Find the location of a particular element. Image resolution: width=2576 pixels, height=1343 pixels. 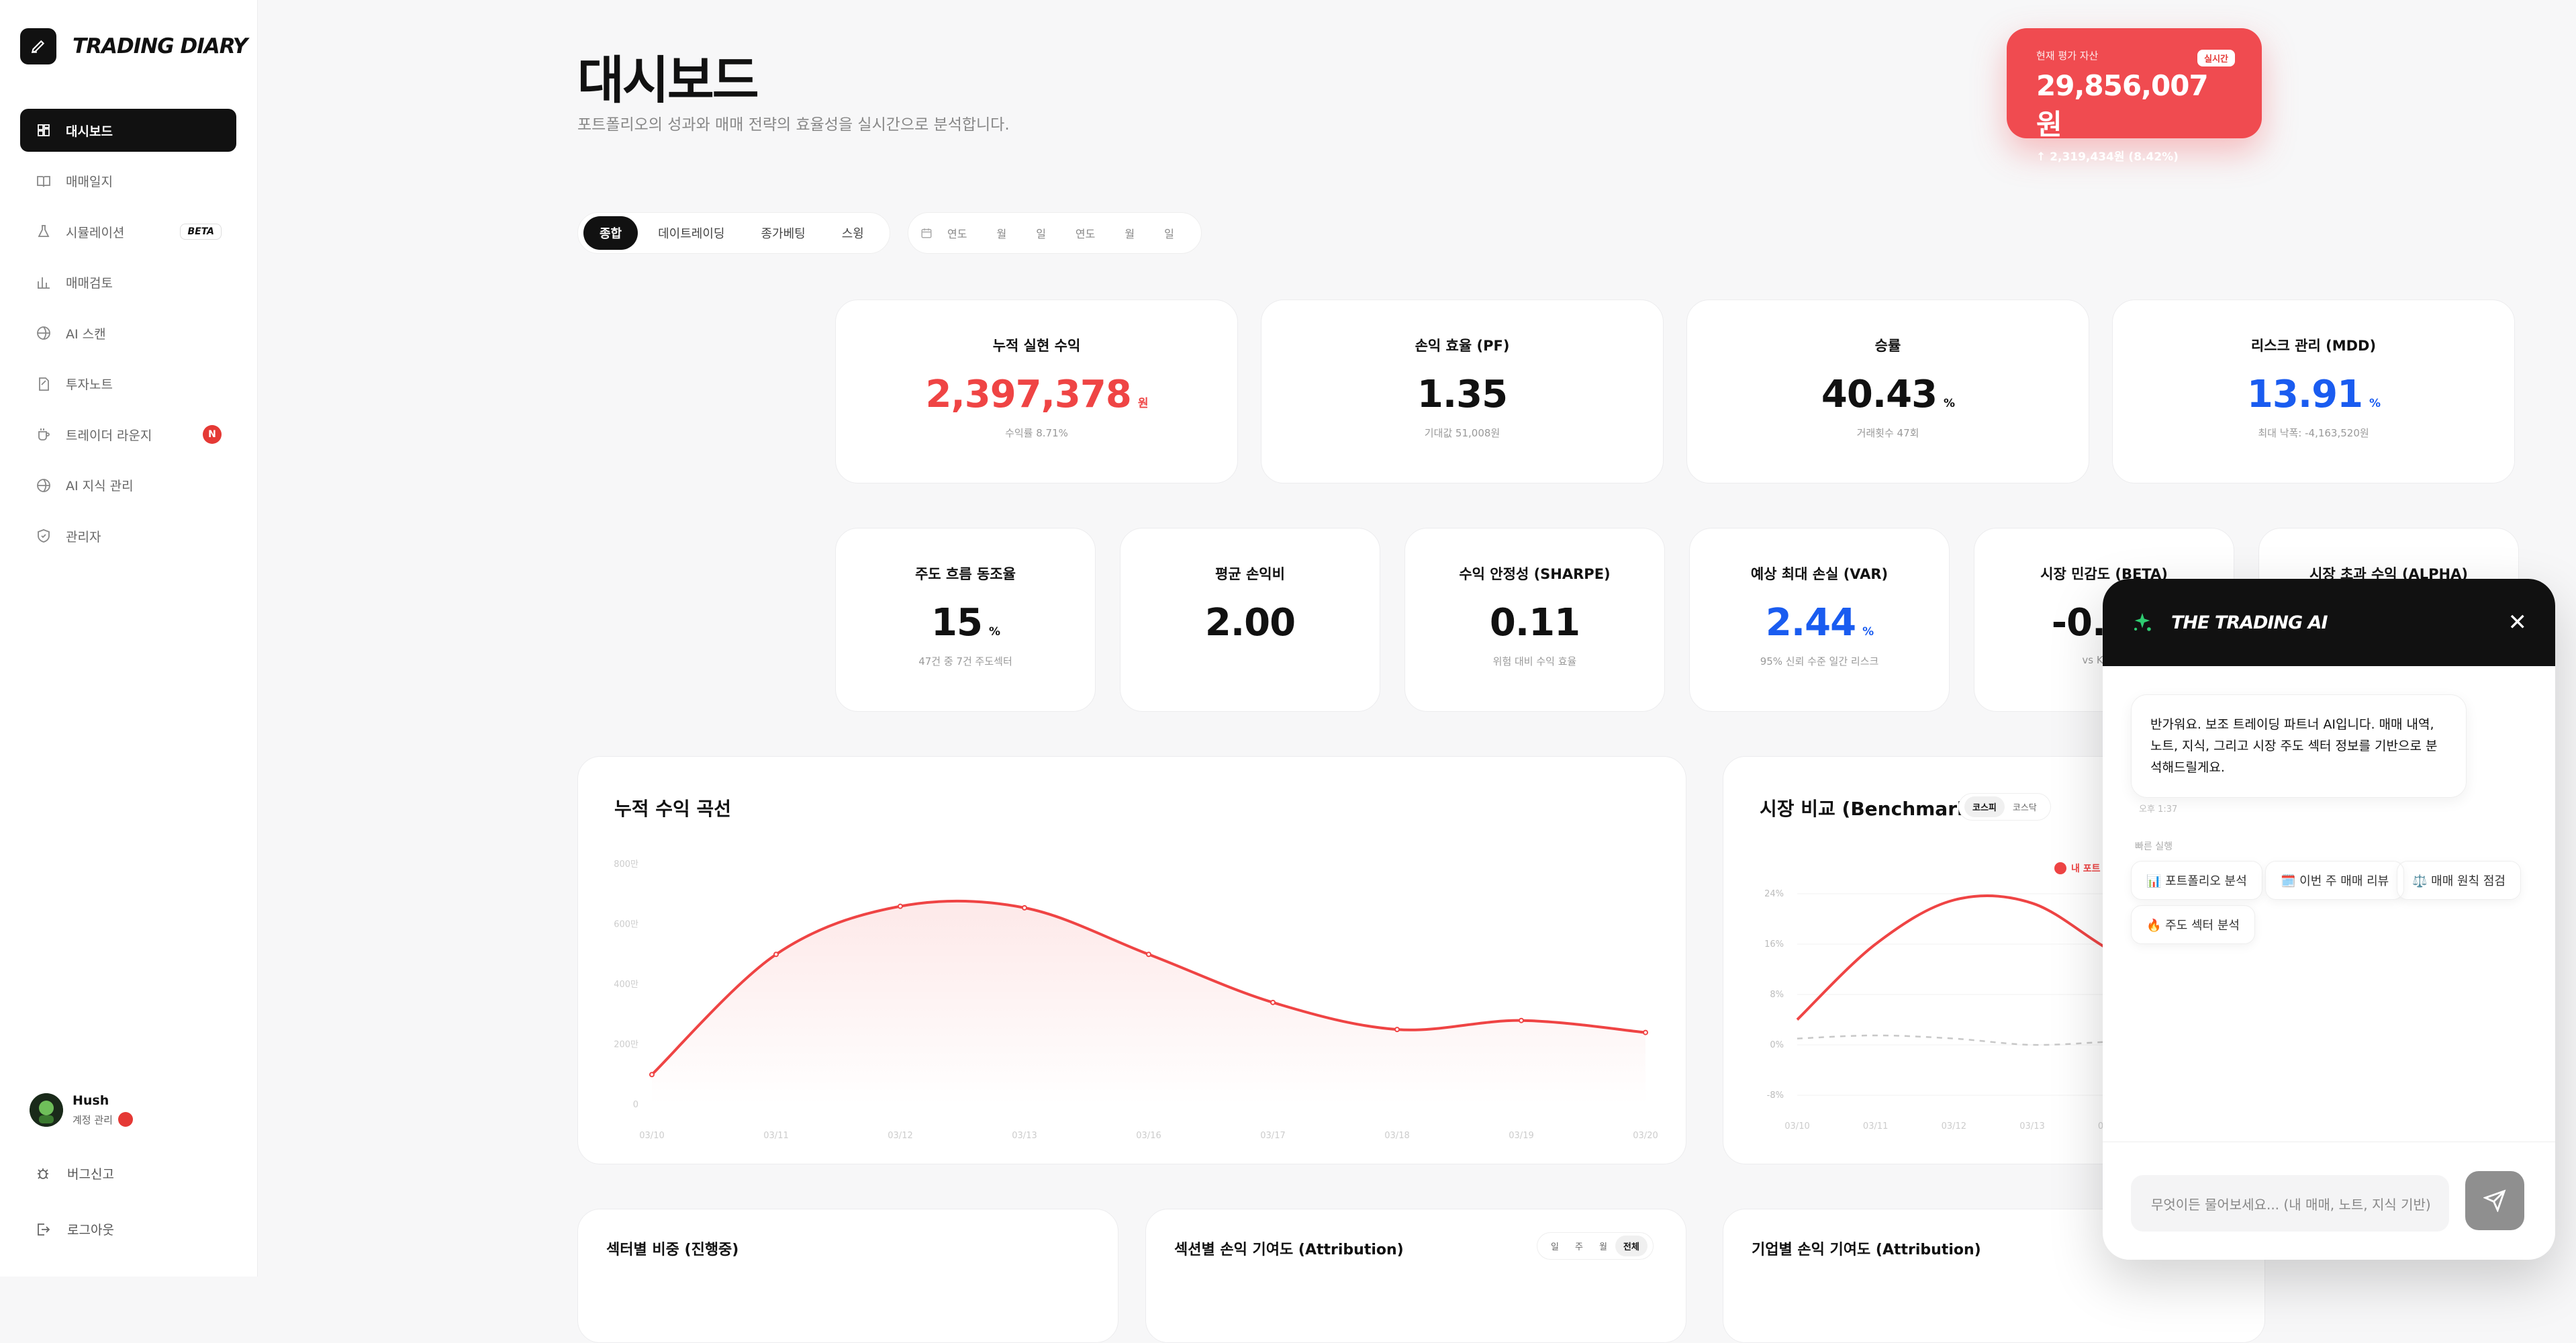

sidebar-item-label: 트레이더 라운지 is located at coordinates (109, 435).